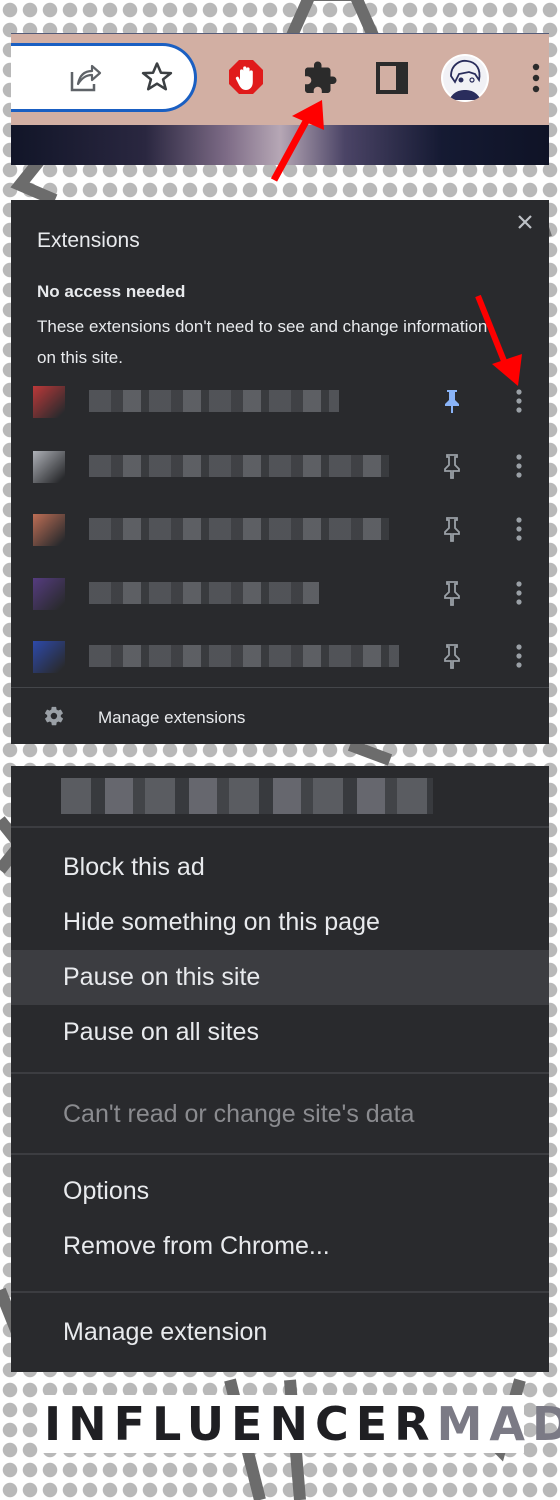 This screenshot has height=1500, width=560. I want to click on menu-item-pause-on-all-sites: Pause on all sites, so click(280, 1032).